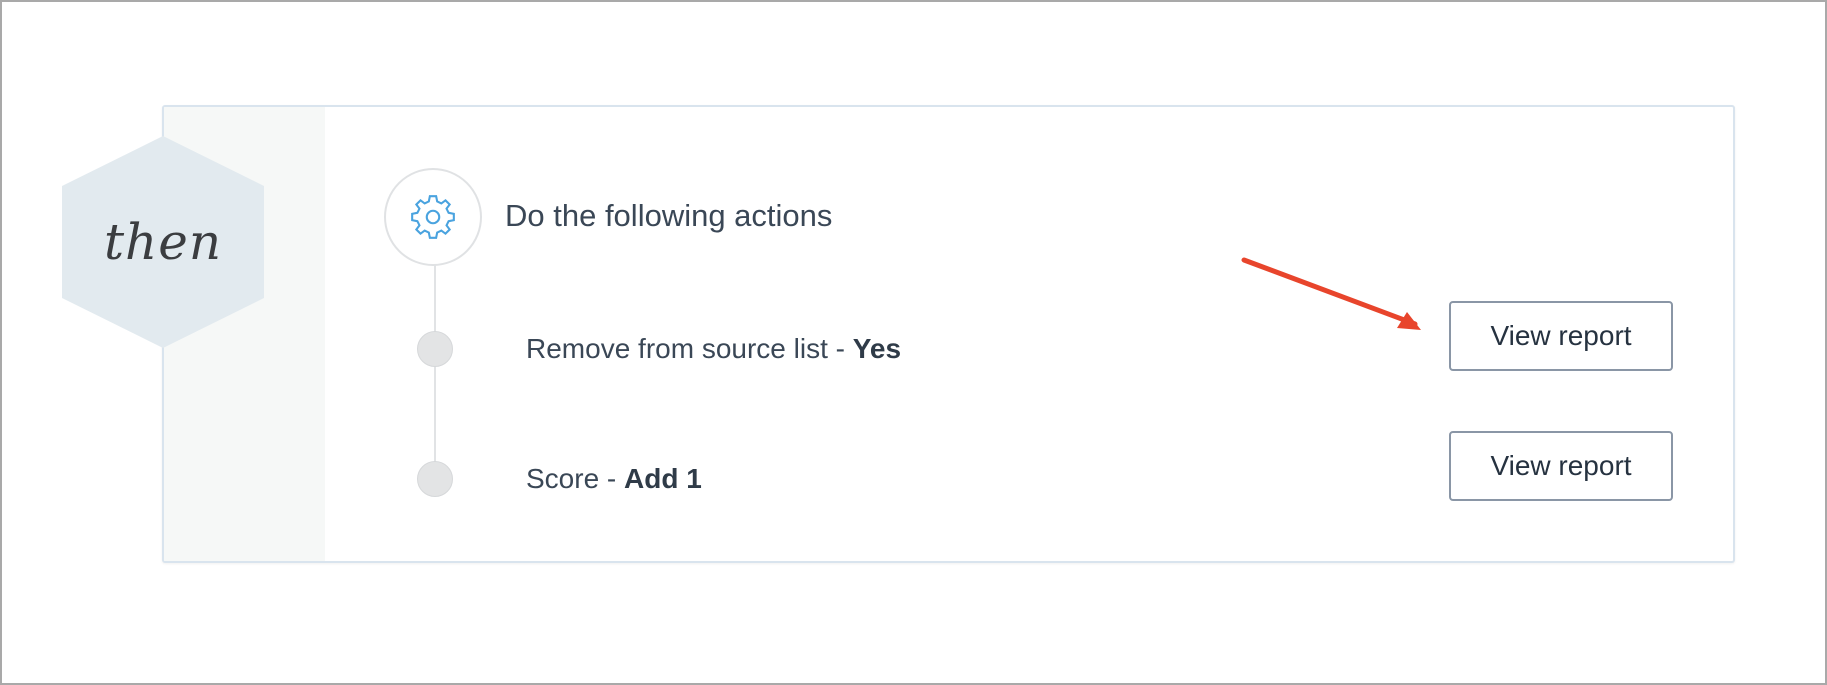  Describe the element at coordinates (689, 348) in the screenshot. I see `action-label: Remove from source list -` at that location.